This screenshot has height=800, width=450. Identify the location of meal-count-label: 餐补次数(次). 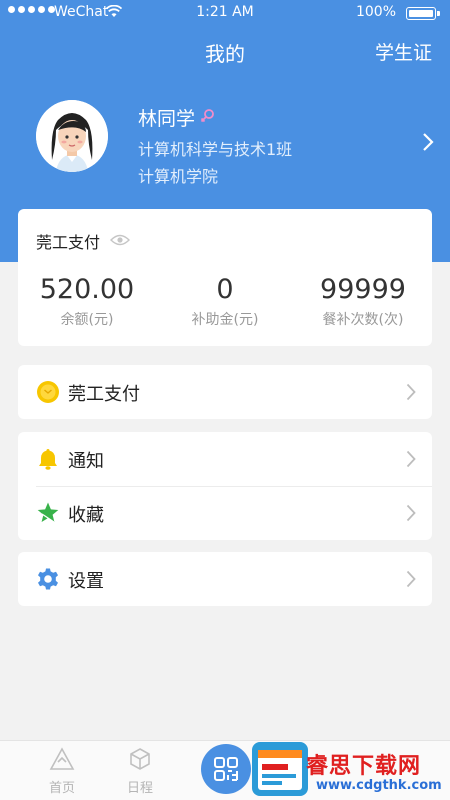
(363, 320).